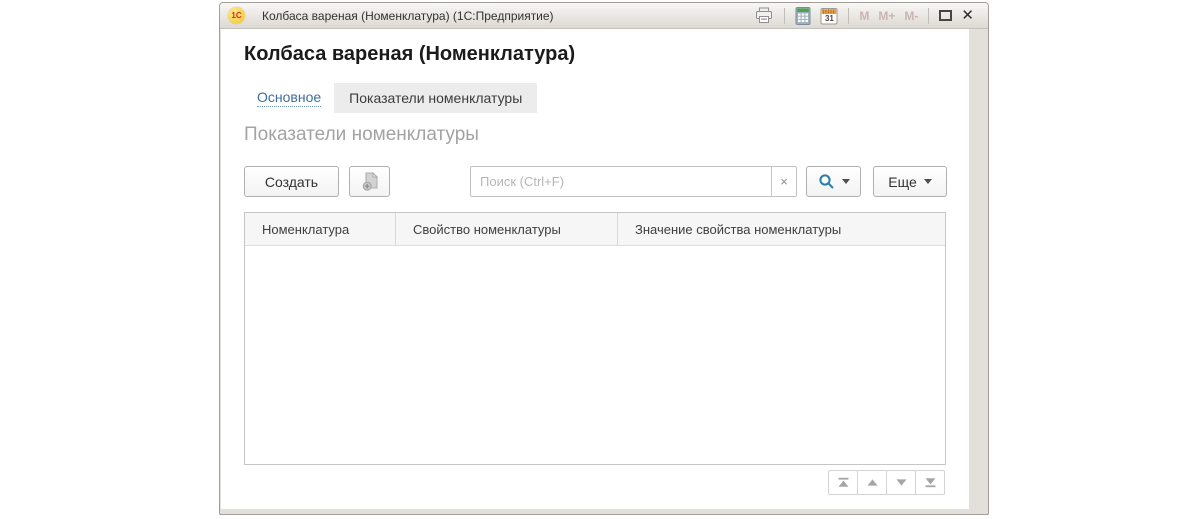 The width and height of the screenshot is (1200, 519). Describe the element at coordinates (826, 181) in the screenshot. I see `search-icon` at that location.